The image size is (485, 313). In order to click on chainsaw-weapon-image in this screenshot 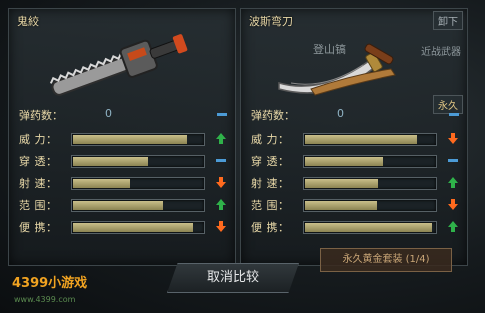, I will do `click(118, 65)`.